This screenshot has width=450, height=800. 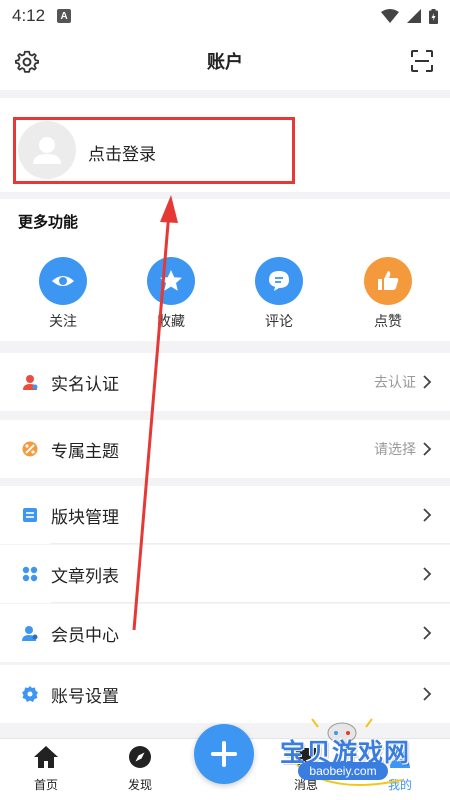 What do you see at coordinates (85, 576) in the screenshot?
I see `menu-label: 文章列表` at bounding box center [85, 576].